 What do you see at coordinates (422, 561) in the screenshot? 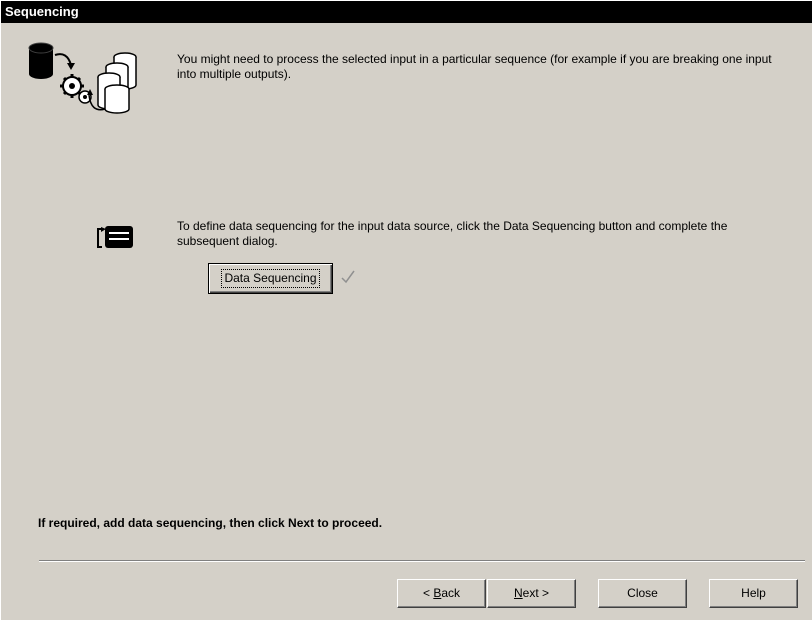
I see `separator` at bounding box center [422, 561].